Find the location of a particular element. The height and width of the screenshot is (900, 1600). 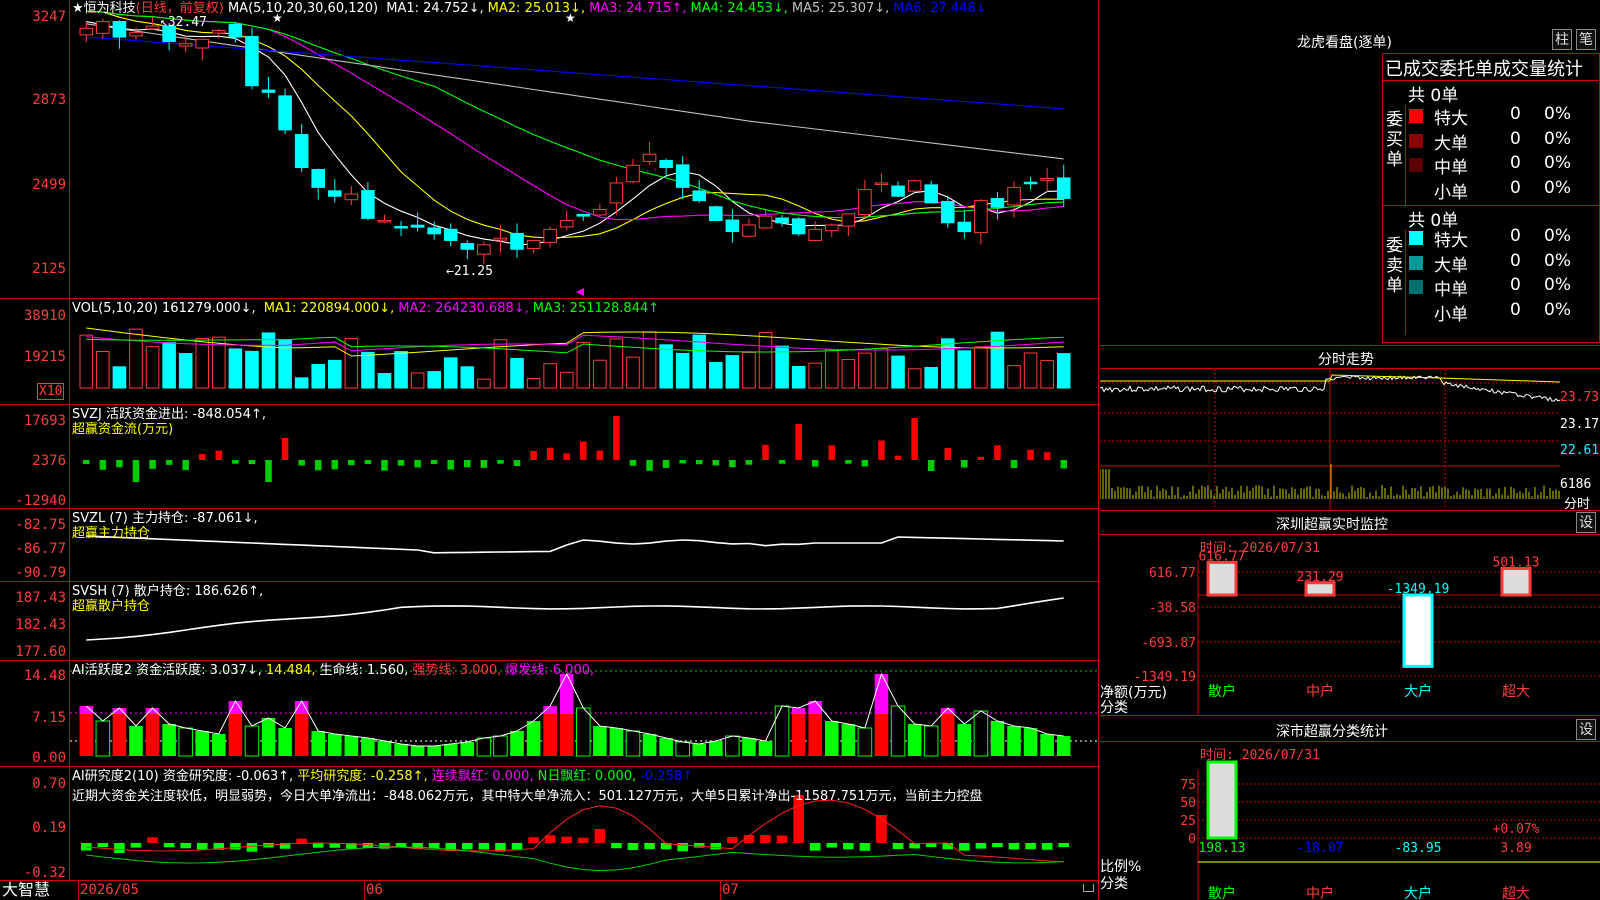

intraday-tick: 23.73 is located at coordinates (1580, 397).